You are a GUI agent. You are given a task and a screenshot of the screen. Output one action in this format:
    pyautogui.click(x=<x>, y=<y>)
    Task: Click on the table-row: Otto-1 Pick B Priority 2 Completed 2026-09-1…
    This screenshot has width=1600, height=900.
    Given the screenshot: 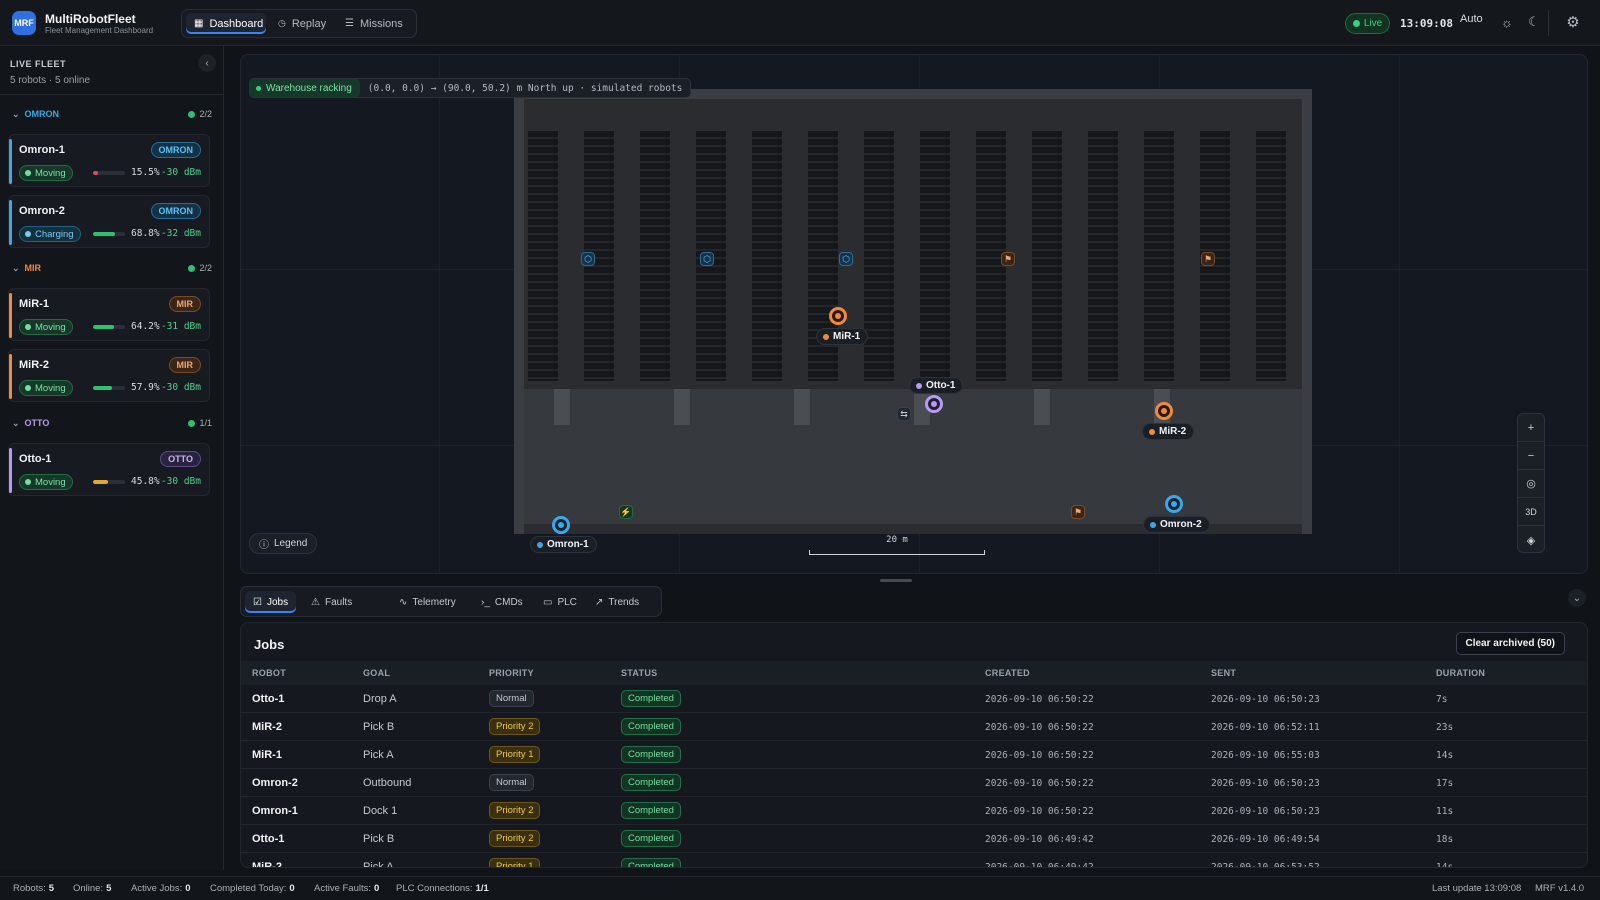 What is the action you would take?
    pyautogui.click(x=914, y=839)
    